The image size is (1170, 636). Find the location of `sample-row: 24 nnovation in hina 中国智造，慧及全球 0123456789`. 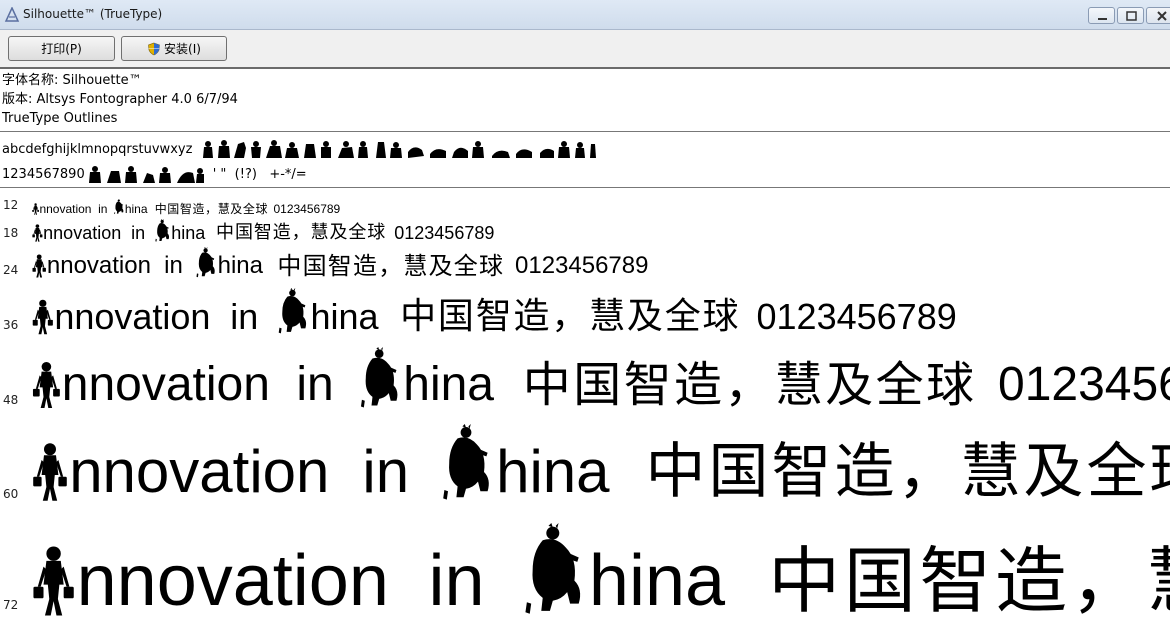

sample-row: 24 nnovation in hina 中国智造，慧及全球 0123456789 is located at coordinates (585, 263).